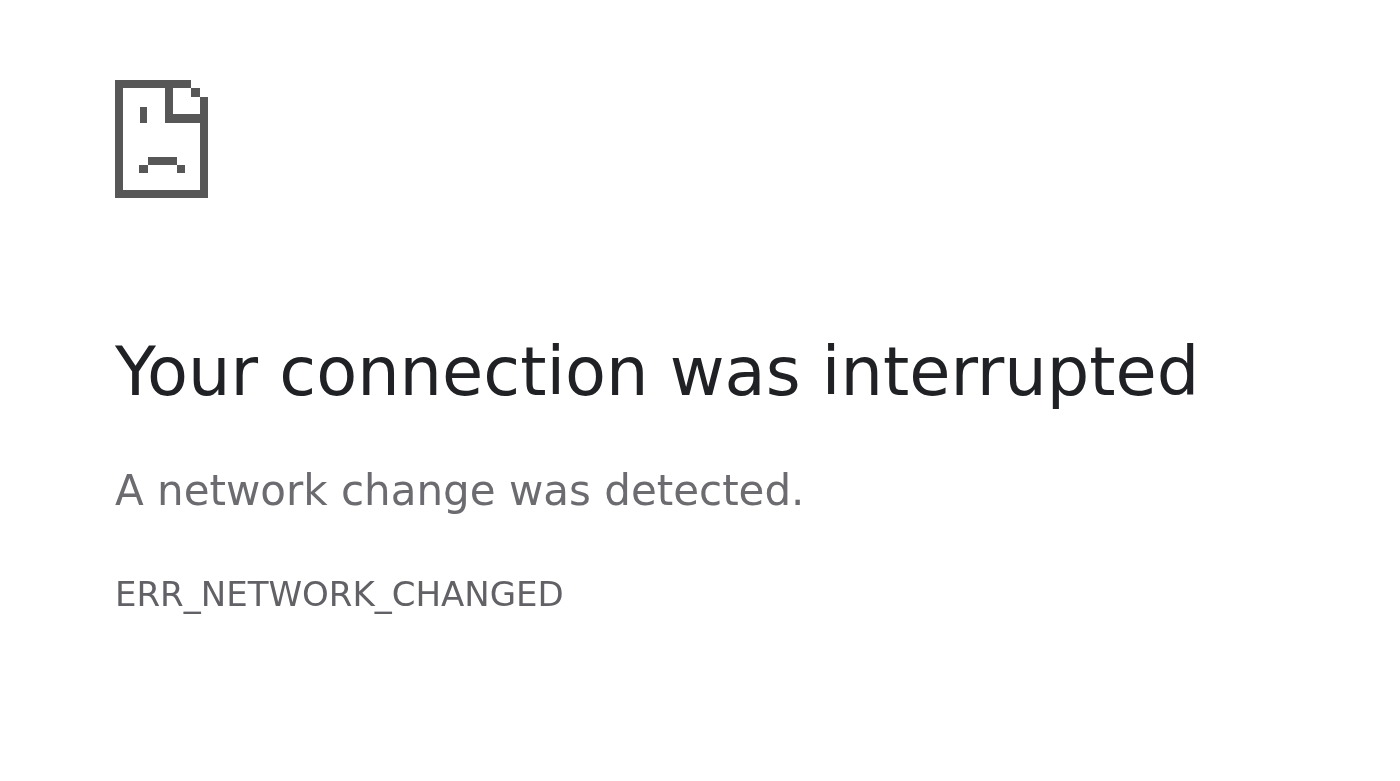  Describe the element at coordinates (460, 491) in the screenshot. I see `error-message: A network change was detected.` at that location.